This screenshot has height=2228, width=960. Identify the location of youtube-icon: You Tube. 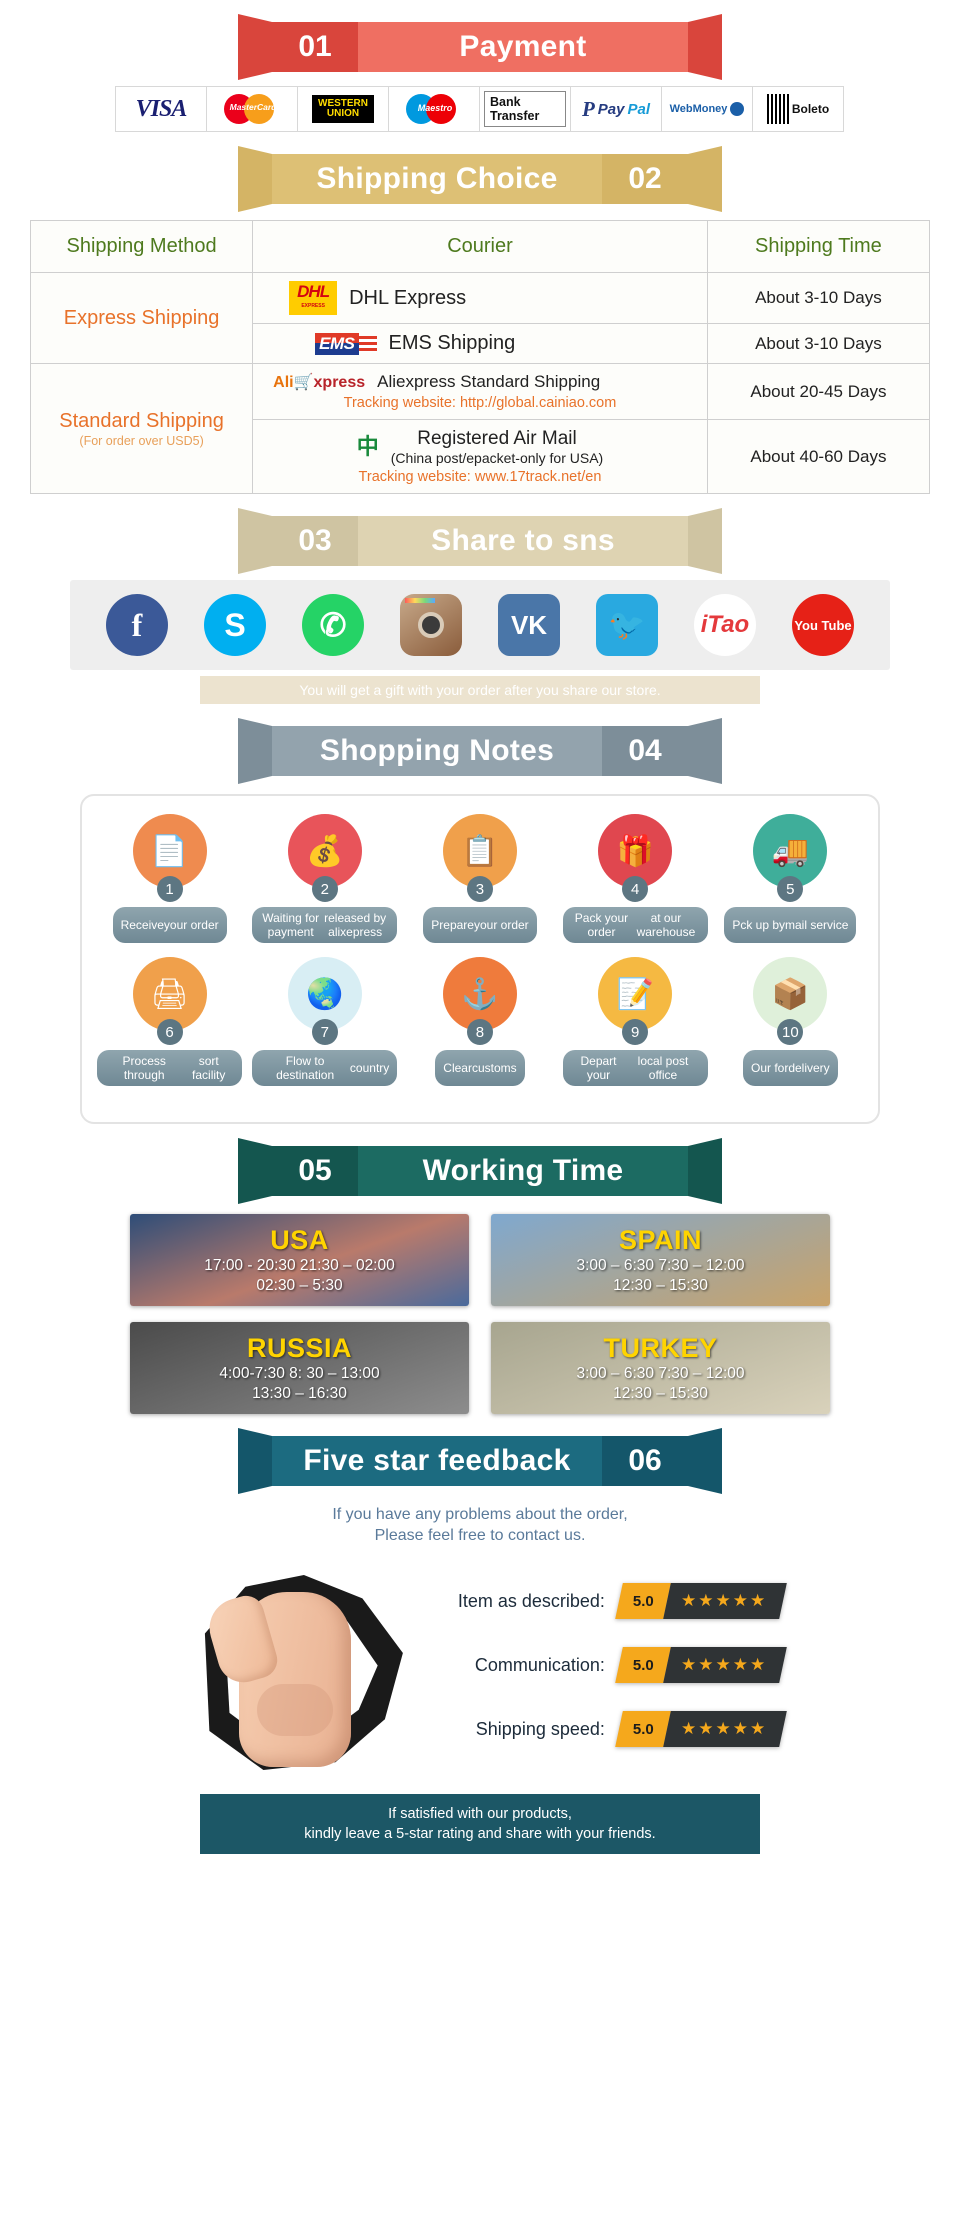
(823, 625).